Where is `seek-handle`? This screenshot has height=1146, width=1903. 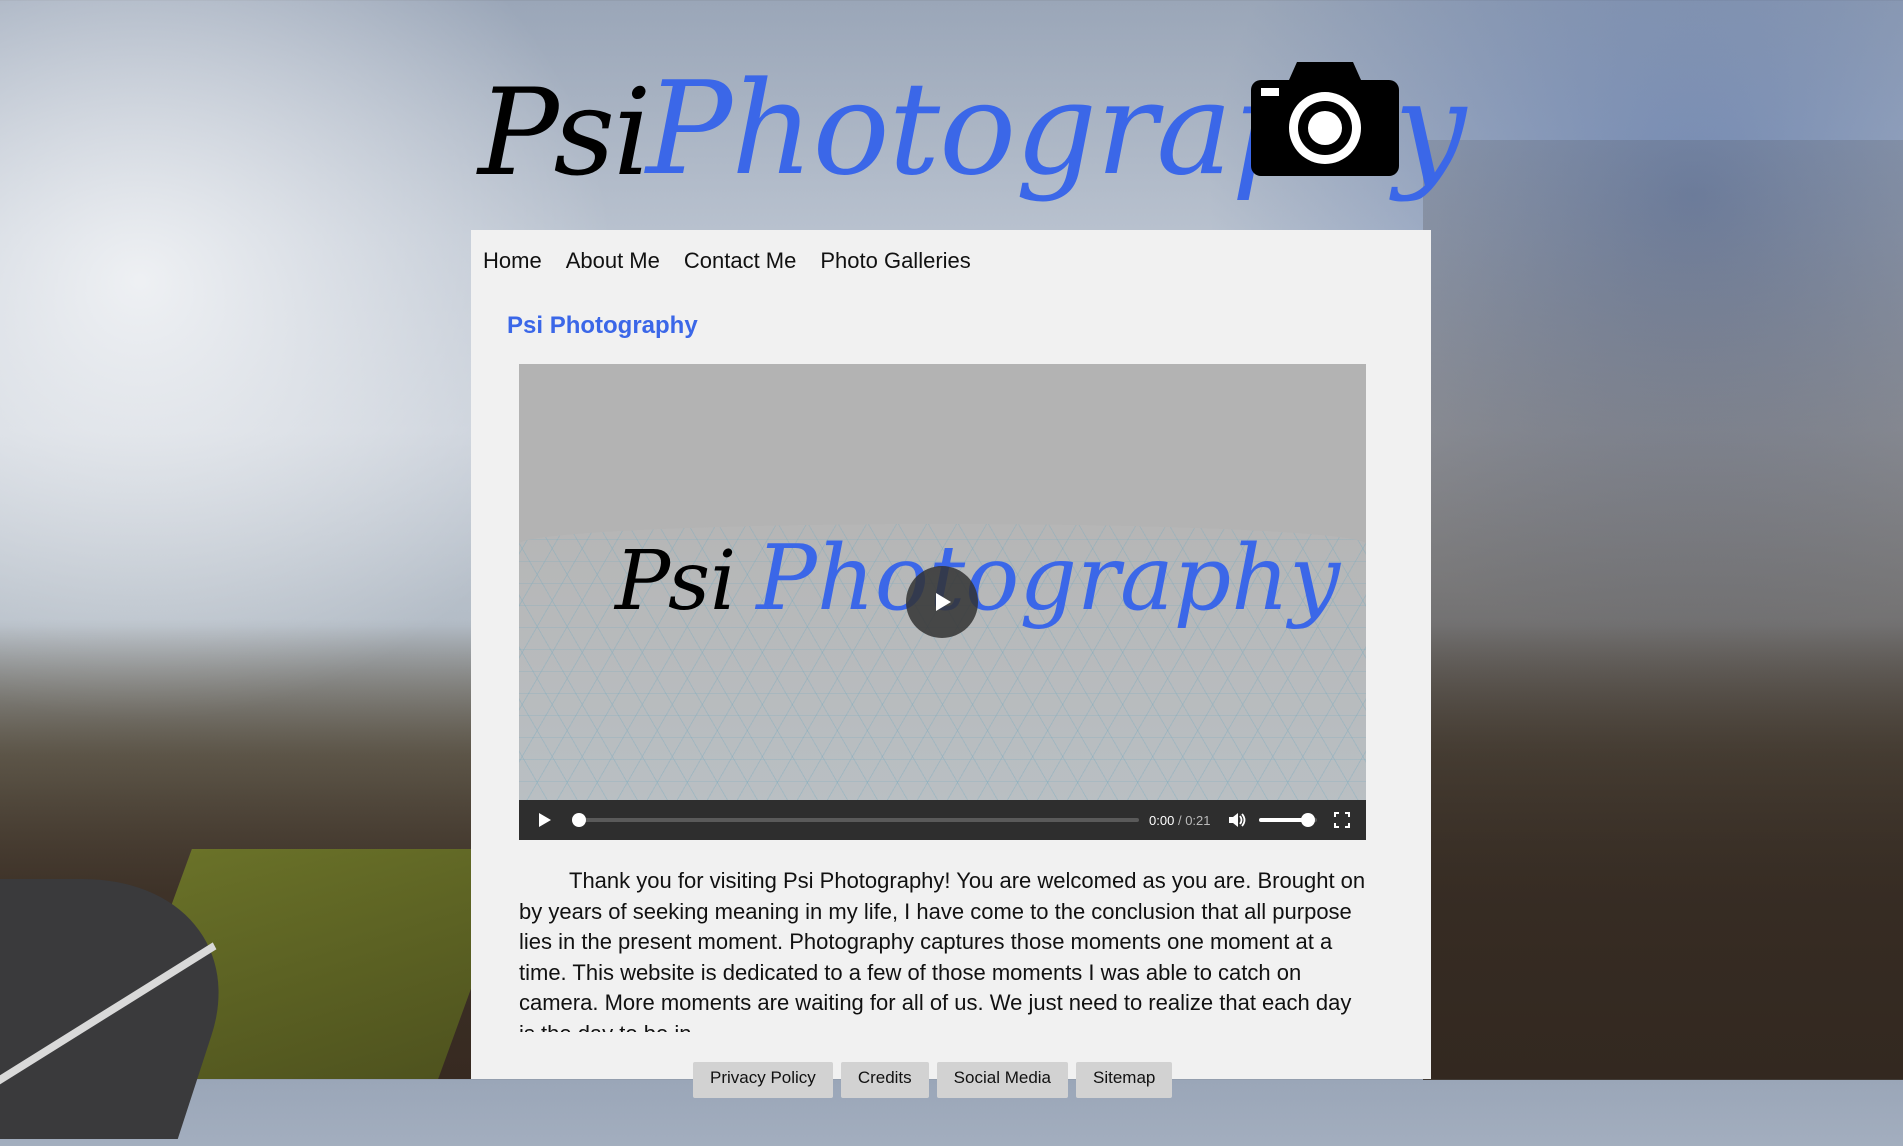 seek-handle is located at coordinates (578, 820).